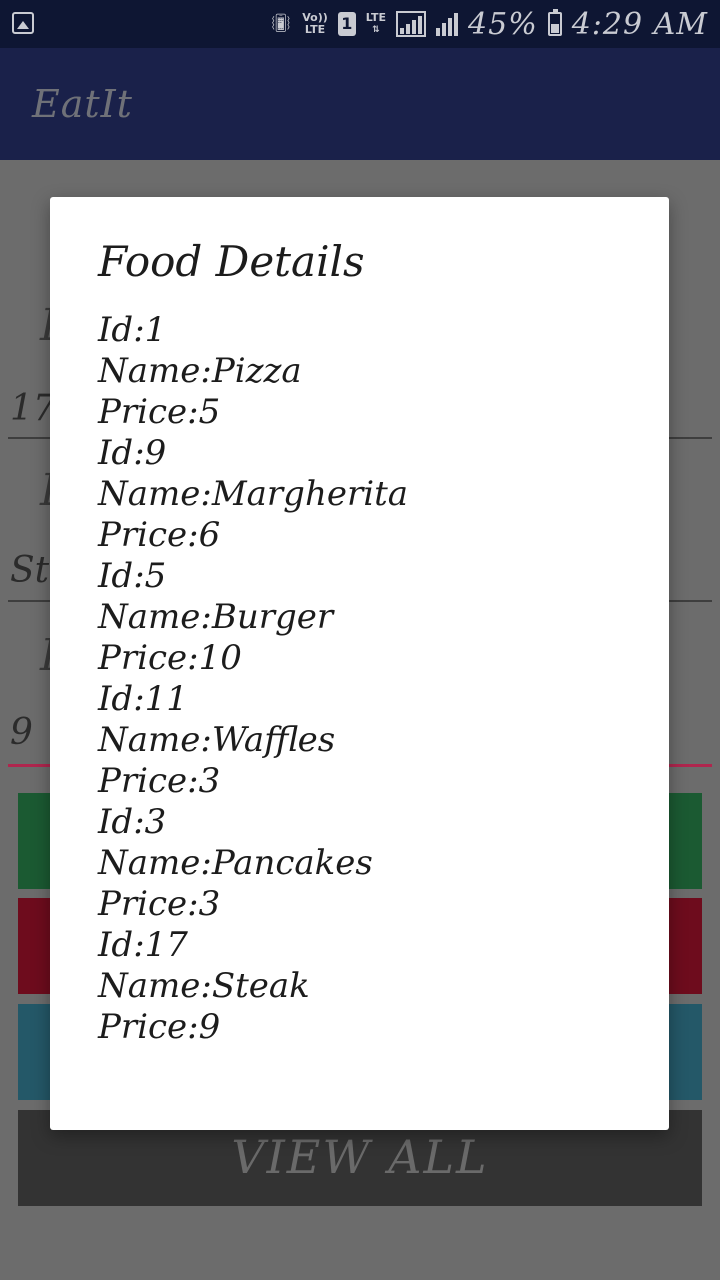 The image size is (720, 1280). What do you see at coordinates (447, 24) in the screenshot?
I see `signal-strength-icon-sim2` at bounding box center [447, 24].